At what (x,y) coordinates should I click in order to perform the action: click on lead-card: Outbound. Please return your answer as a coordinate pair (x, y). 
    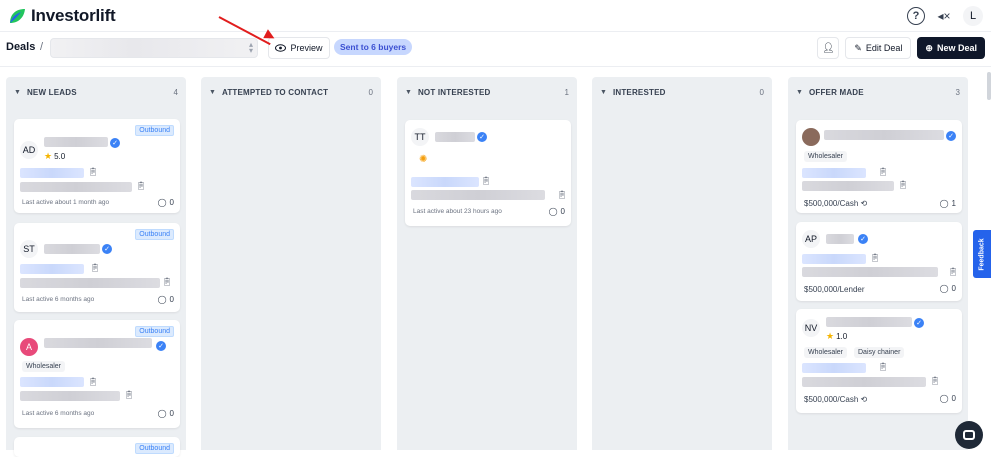
    Looking at the image, I should click on (97, 447).